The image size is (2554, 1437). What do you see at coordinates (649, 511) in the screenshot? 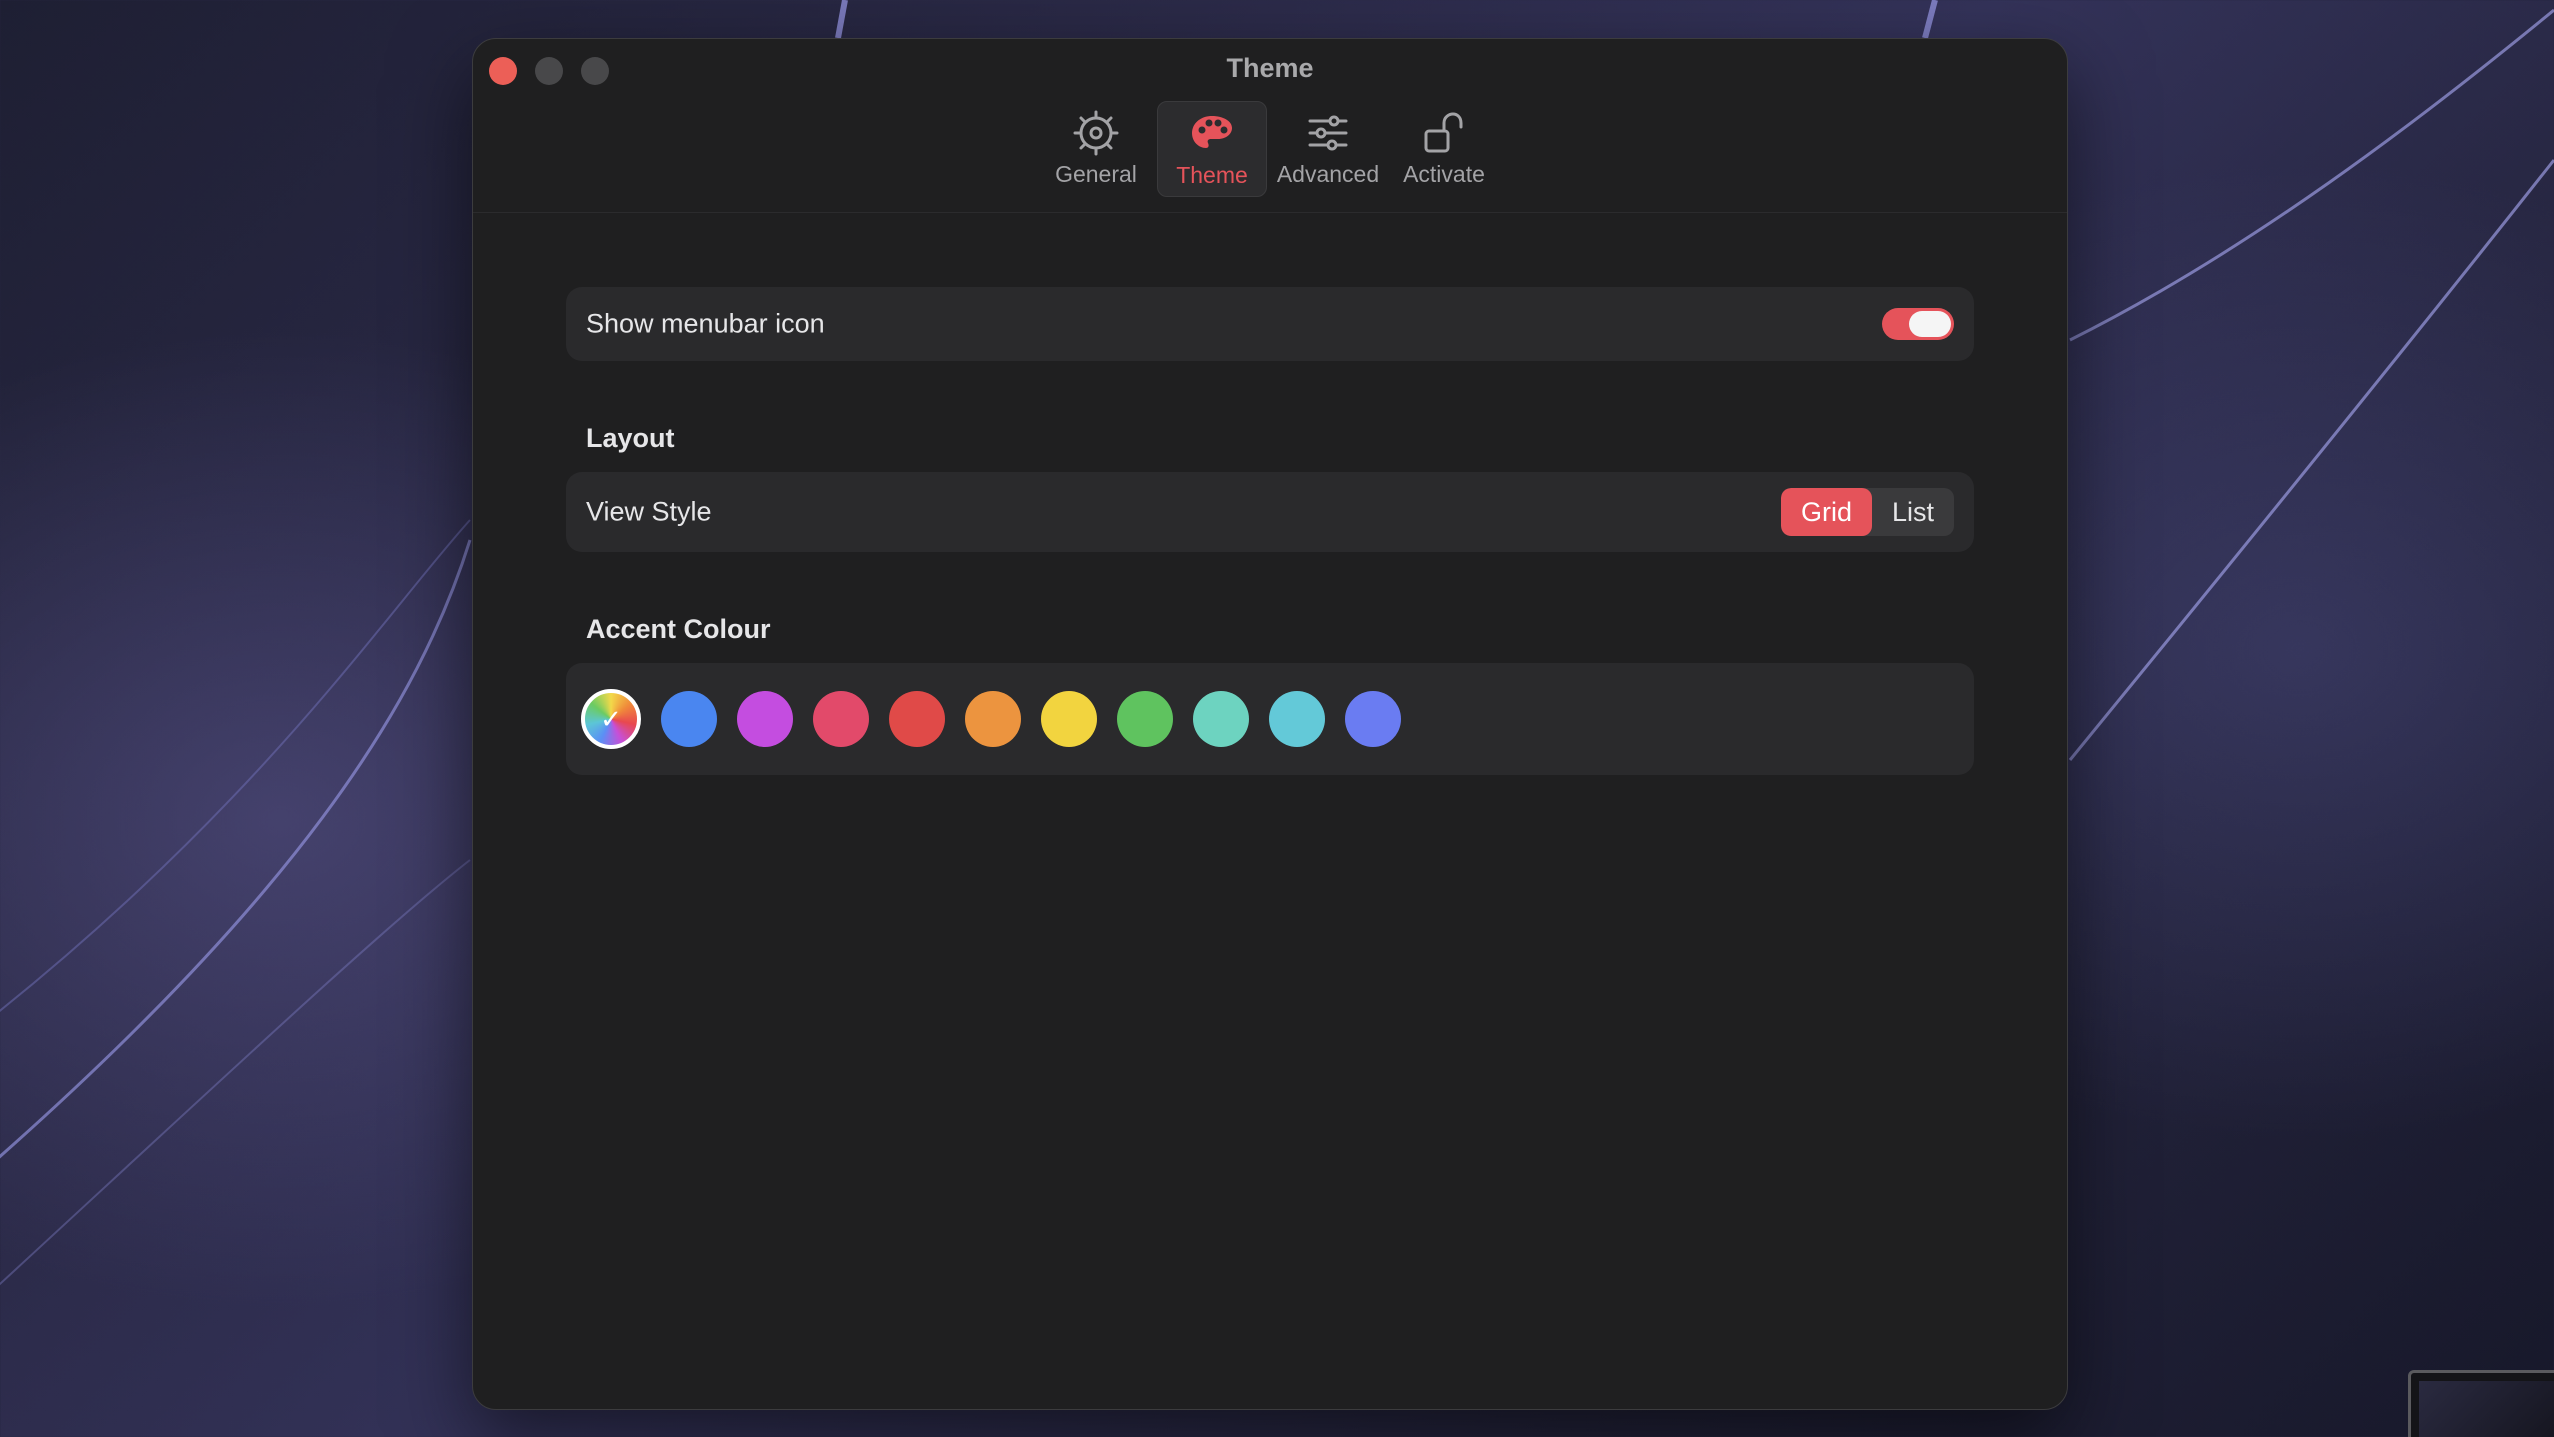
I see `view-style-label: View Style` at bounding box center [649, 511].